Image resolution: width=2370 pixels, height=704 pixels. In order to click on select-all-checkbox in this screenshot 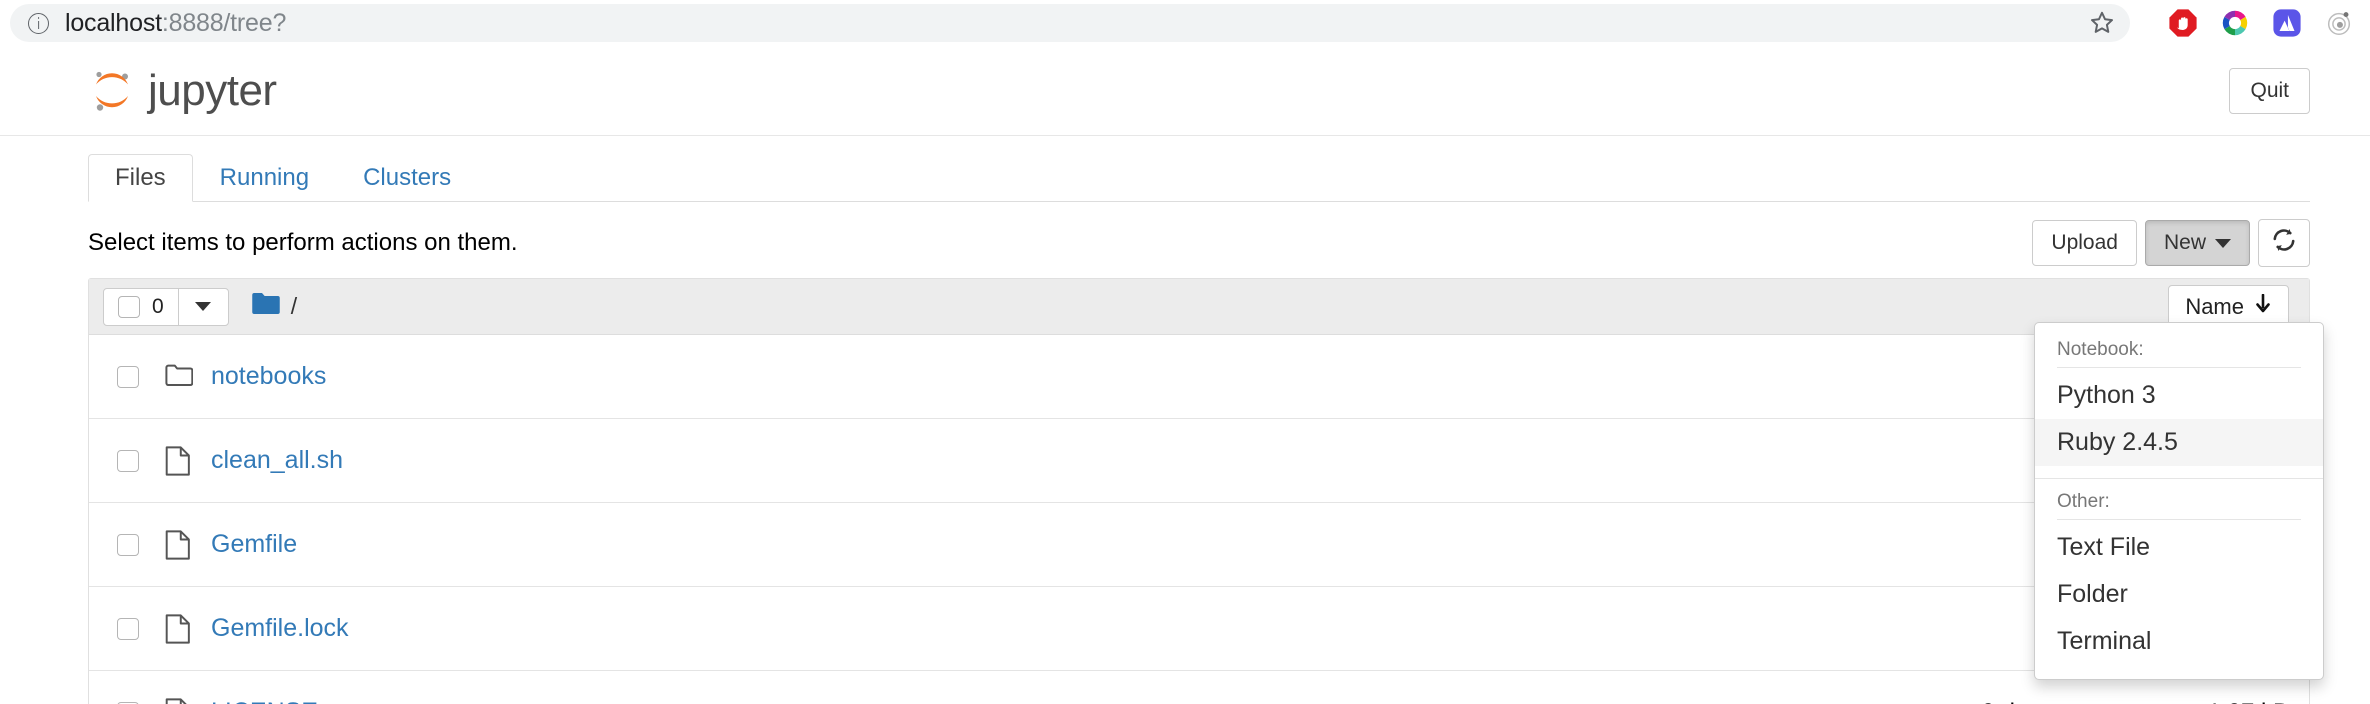, I will do `click(129, 306)`.